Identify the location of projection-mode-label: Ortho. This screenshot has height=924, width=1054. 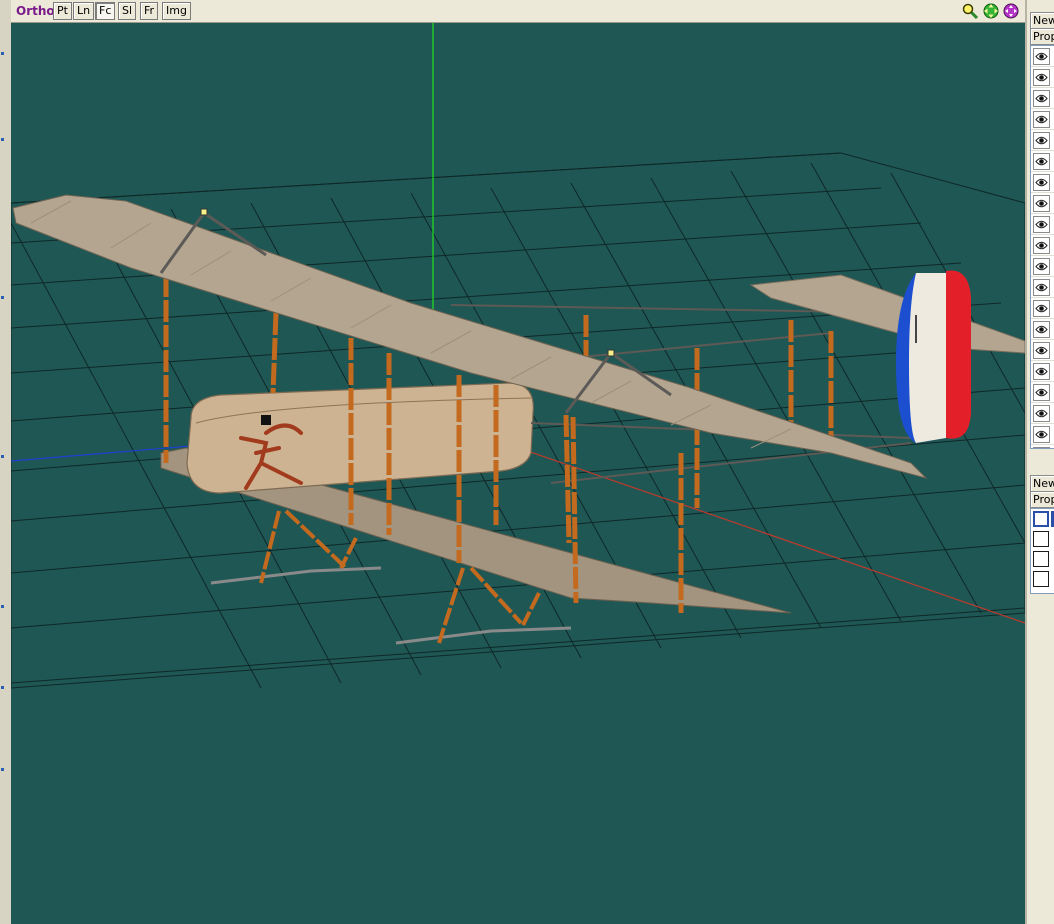
(35, 11).